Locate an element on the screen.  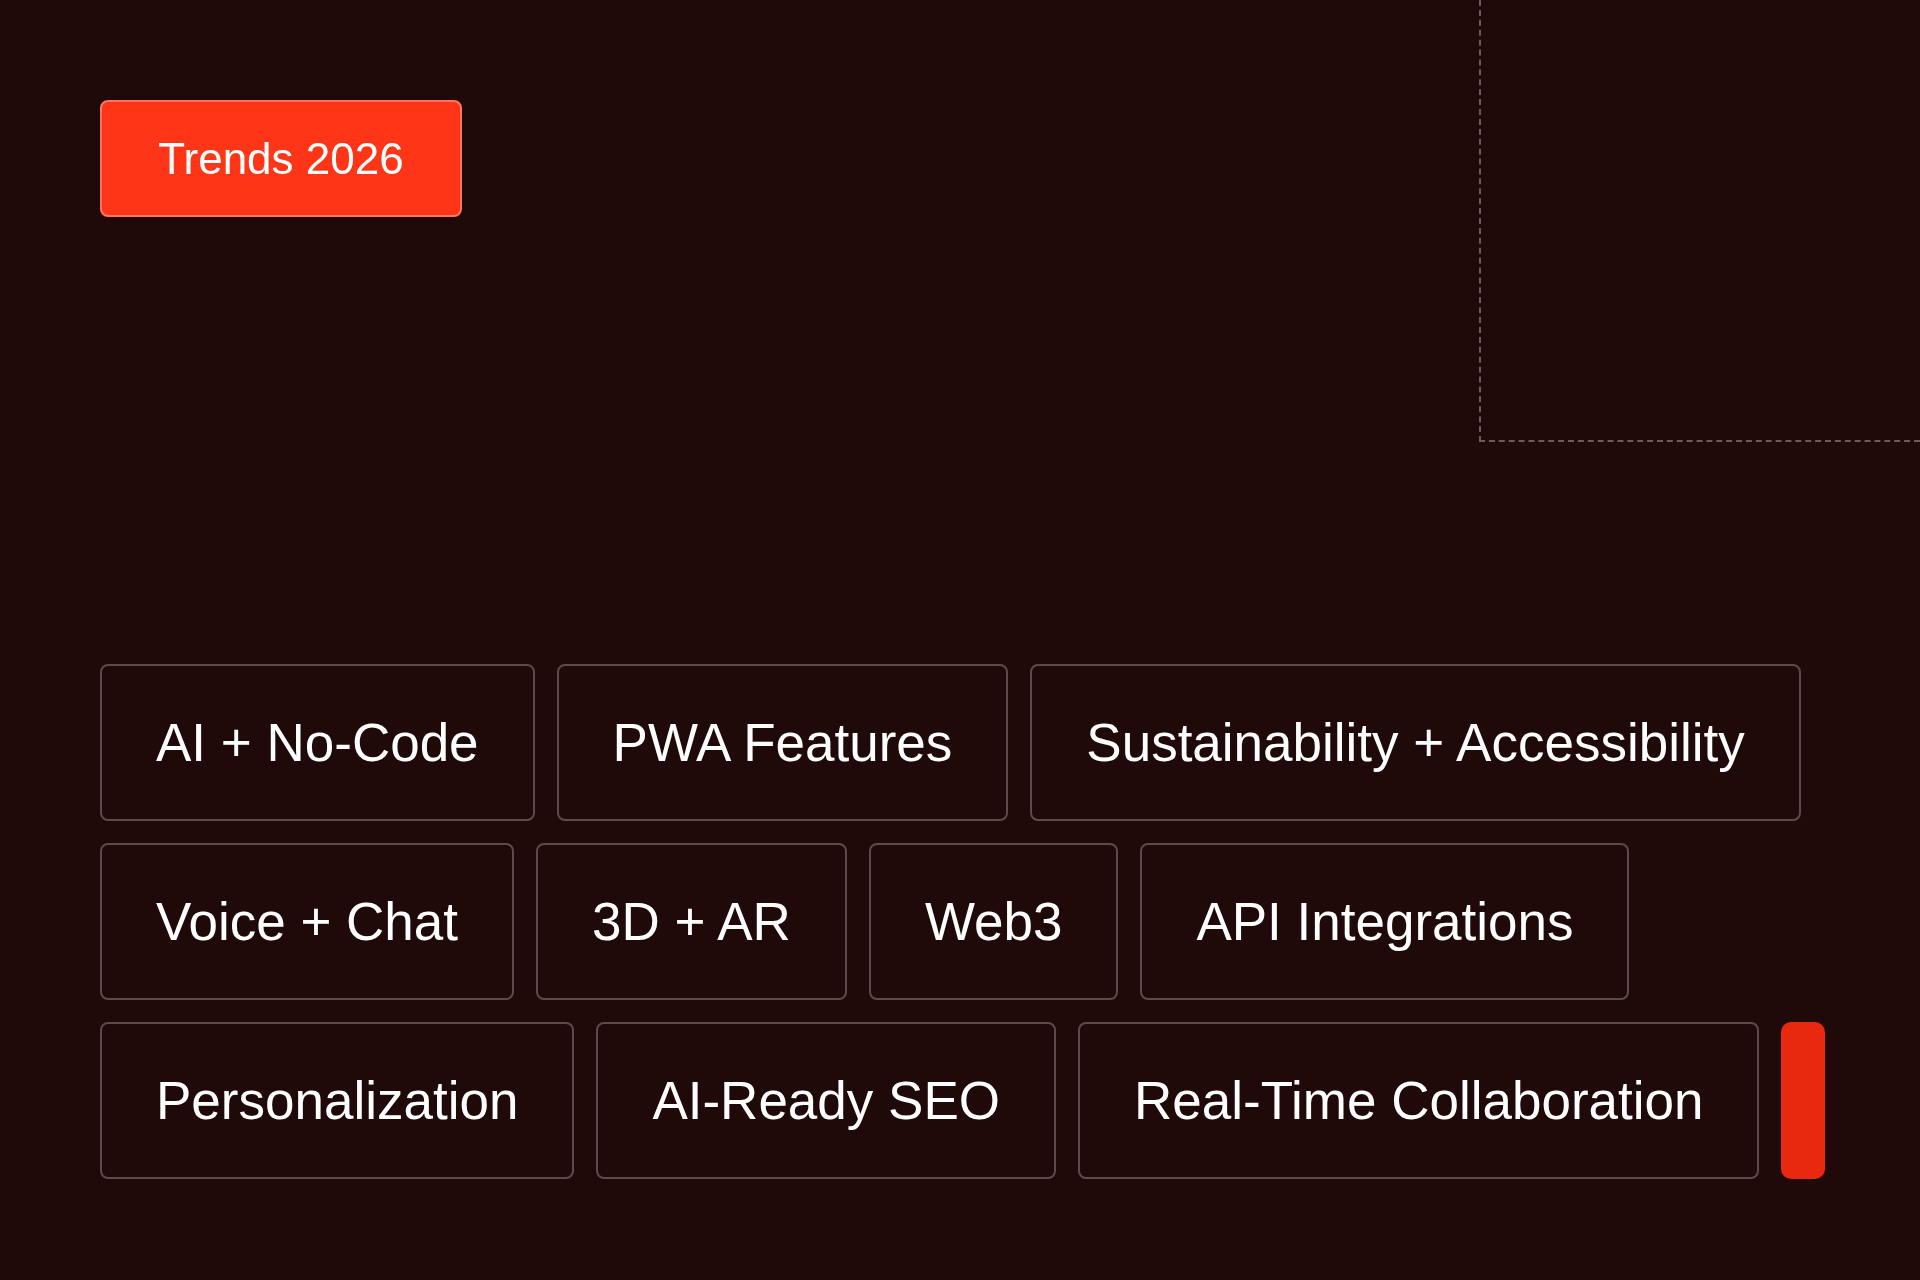
trend-tag: Real-Time Collaboration is located at coordinates (1419, 1100).